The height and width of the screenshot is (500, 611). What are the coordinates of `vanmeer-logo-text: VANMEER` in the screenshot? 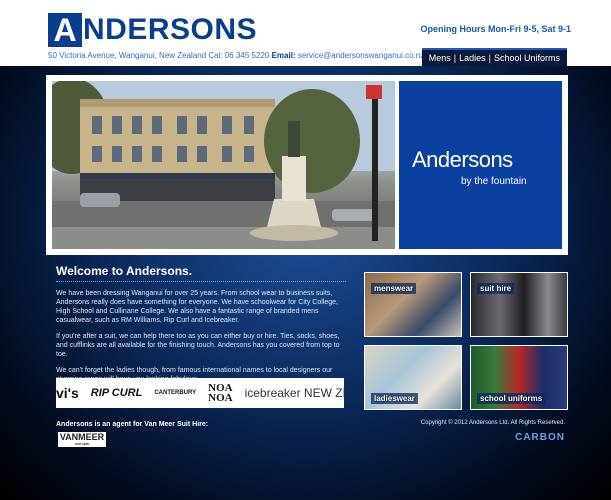 It's located at (82, 437).